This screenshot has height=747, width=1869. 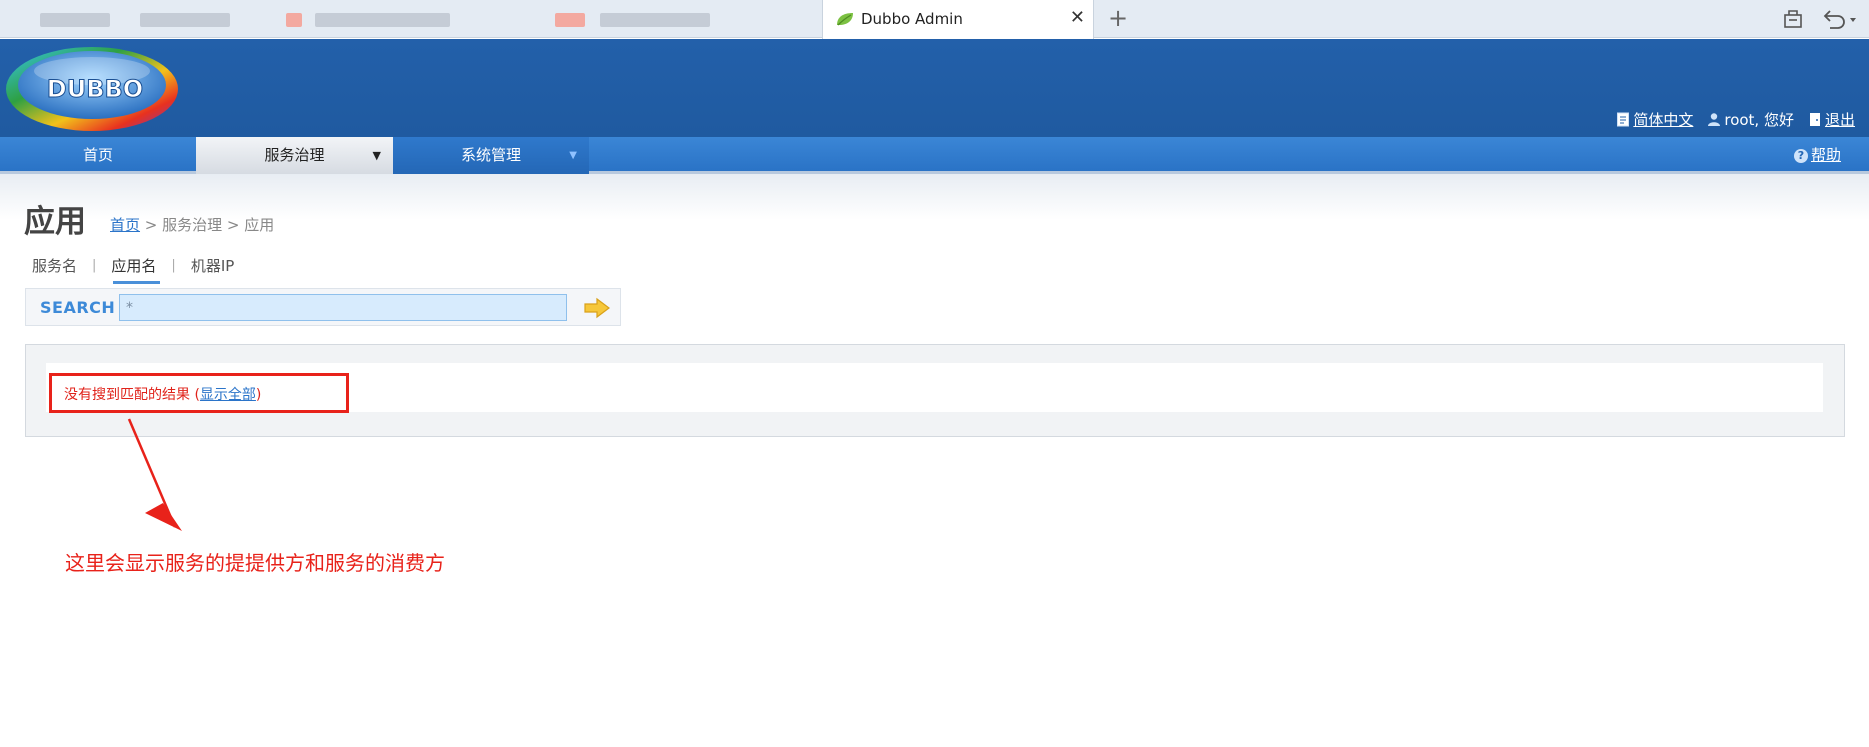 I want to click on language-link: 简体中文, so click(x=1663, y=119).